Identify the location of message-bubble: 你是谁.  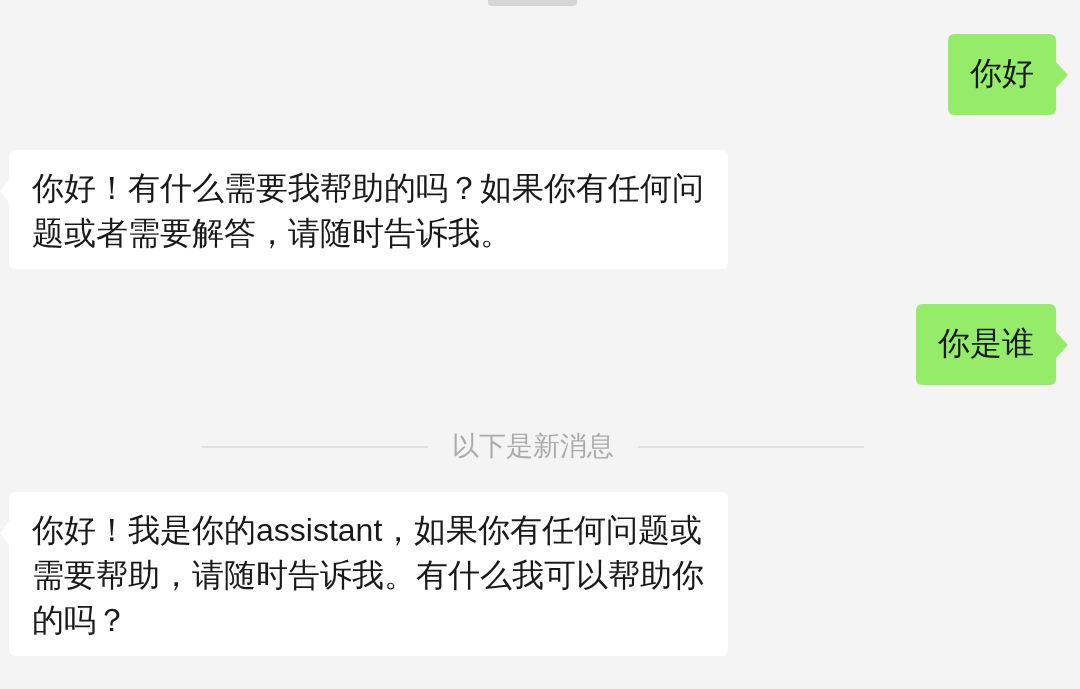
(992, 344).